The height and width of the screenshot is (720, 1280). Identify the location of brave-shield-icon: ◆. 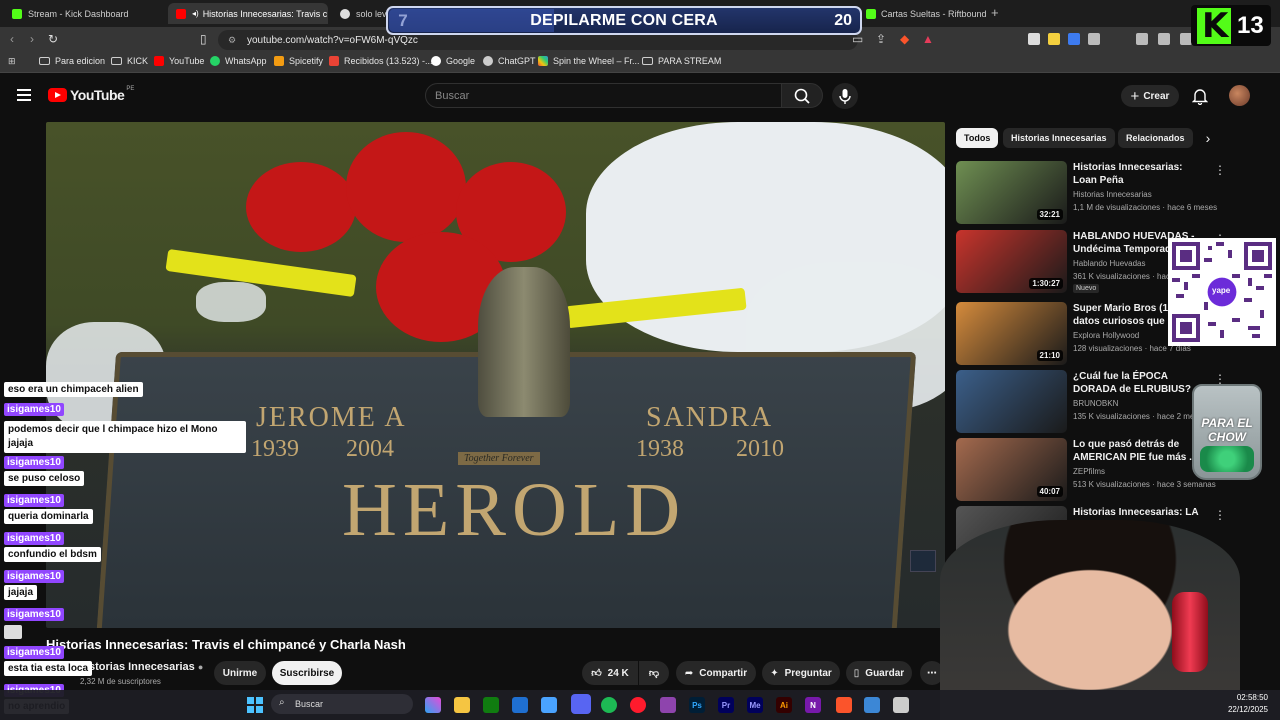
(904, 39).